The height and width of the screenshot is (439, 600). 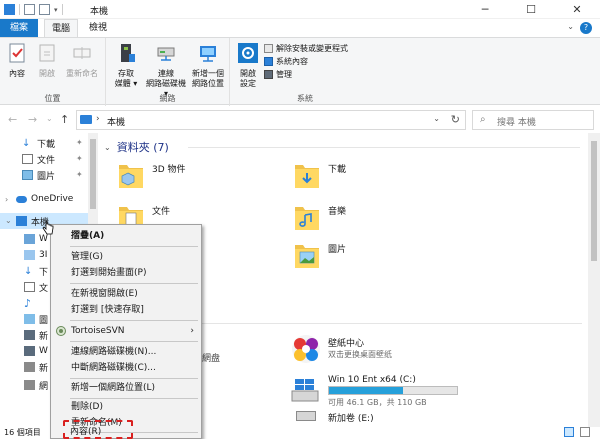 I want to click on system-properties-button: 系統內容, so click(x=286, y=61).